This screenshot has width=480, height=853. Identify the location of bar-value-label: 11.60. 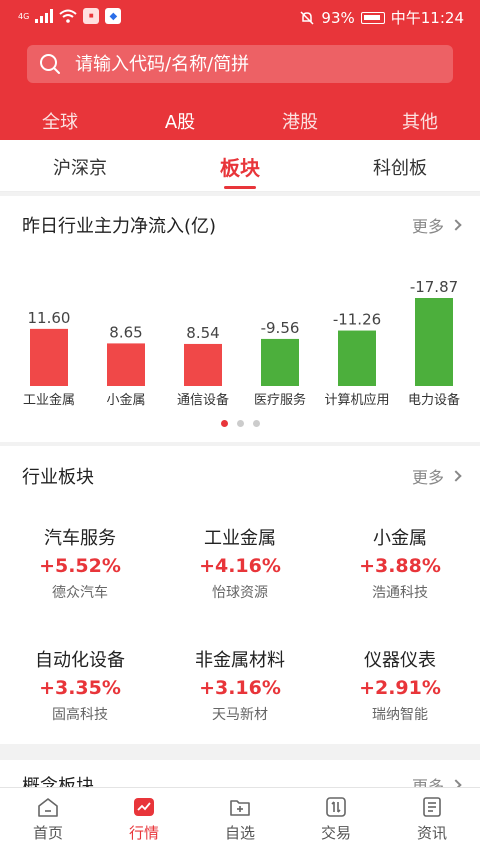
(49, 318).